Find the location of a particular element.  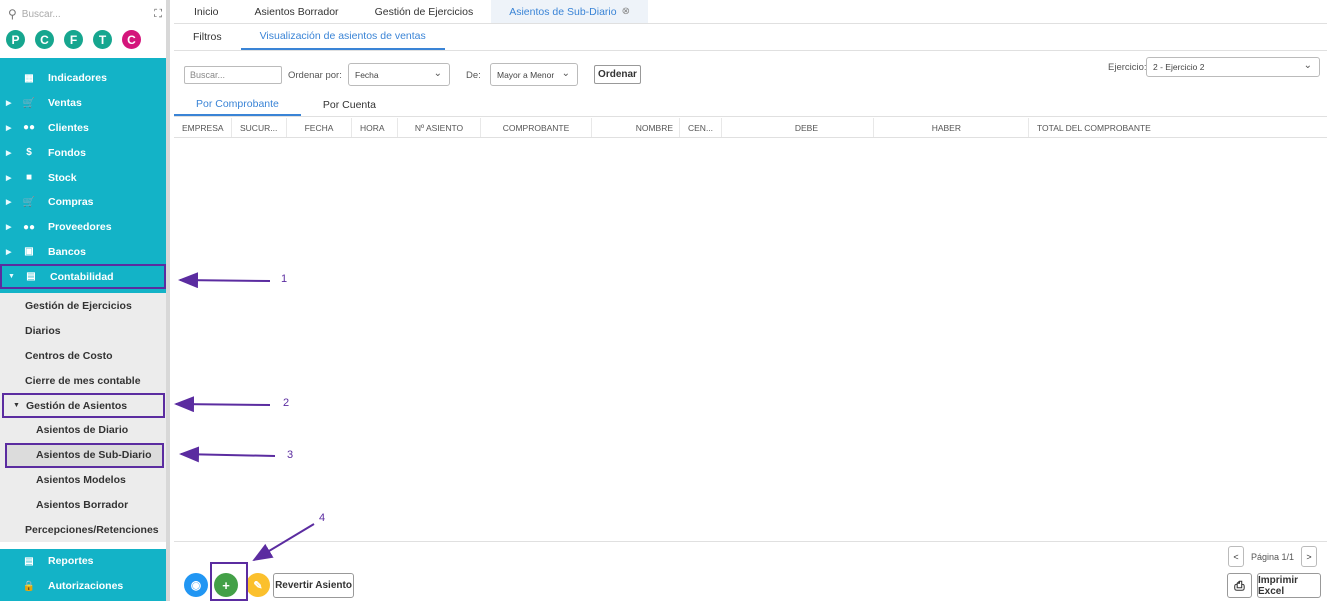

eye-icon: ◉ is located at coordinates (196, 585).